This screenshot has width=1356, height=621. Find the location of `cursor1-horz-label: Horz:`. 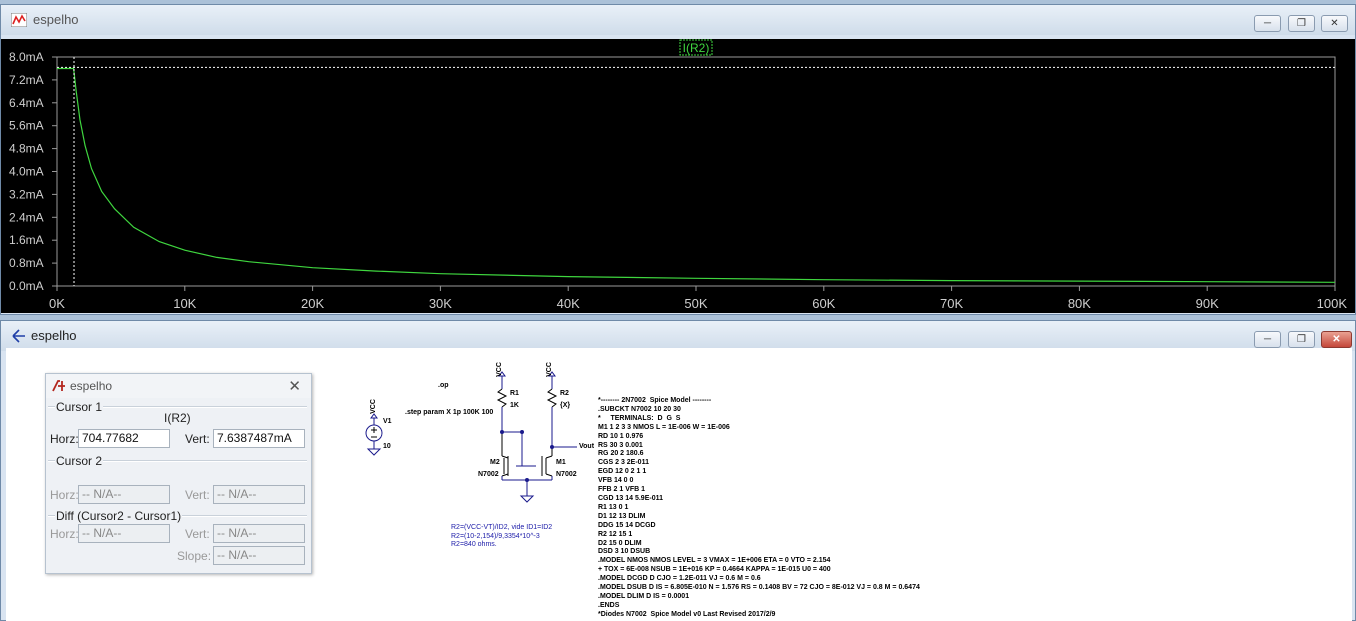

cursor1-horz-label: Horz: is located at coordinates (64, 439).